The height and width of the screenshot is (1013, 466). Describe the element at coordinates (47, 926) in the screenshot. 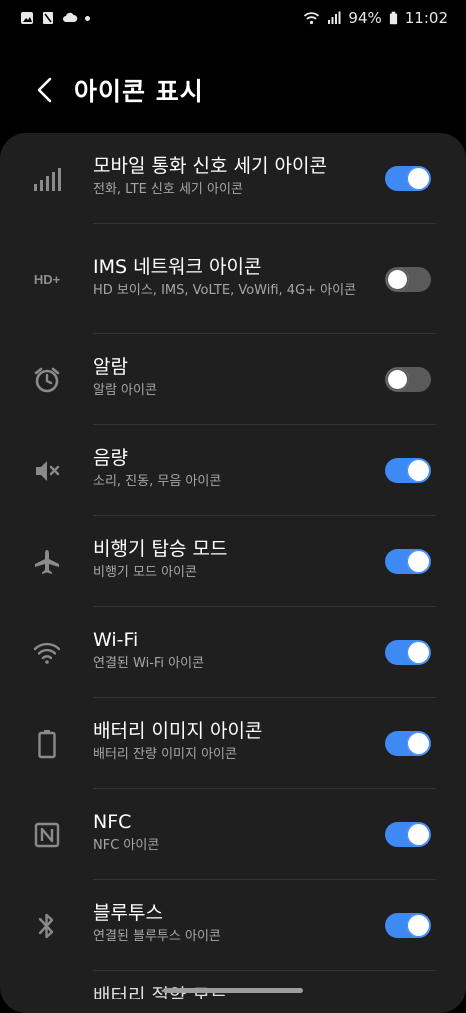

I see `bluetooth-icon` at that location.